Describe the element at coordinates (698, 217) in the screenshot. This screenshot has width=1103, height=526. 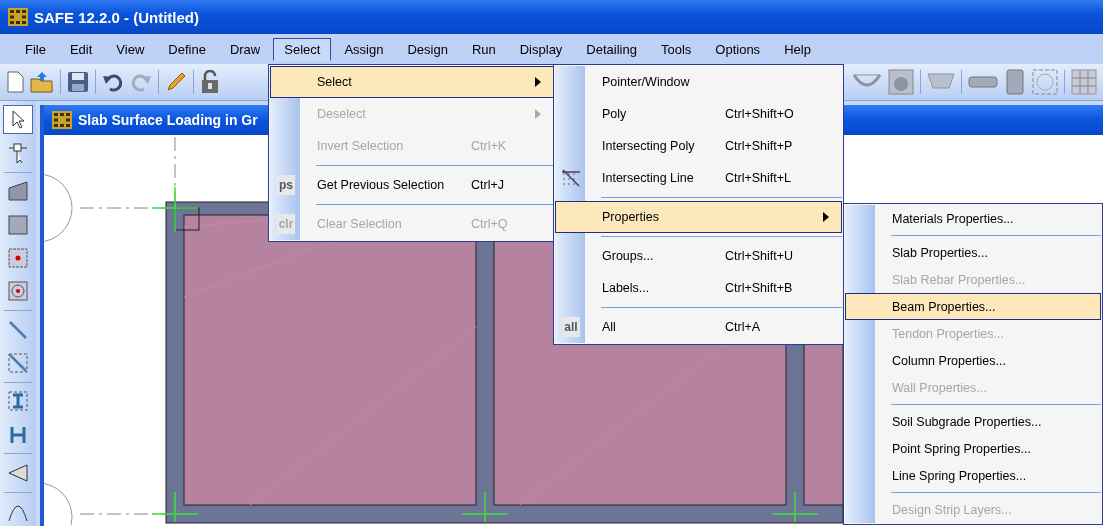
I see `menu-item: Properties` at that location.